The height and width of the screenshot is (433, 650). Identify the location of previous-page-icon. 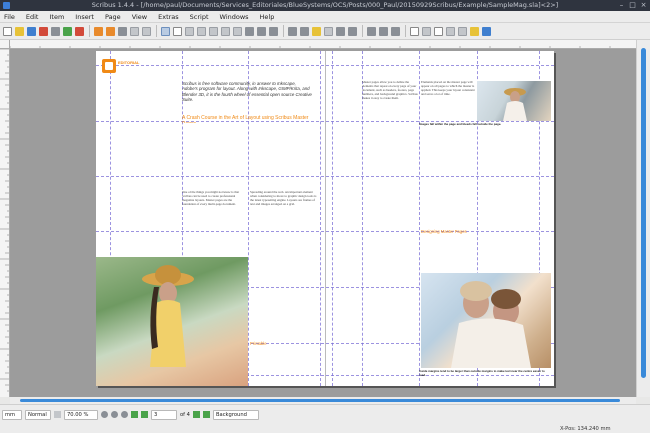
(144, 414).